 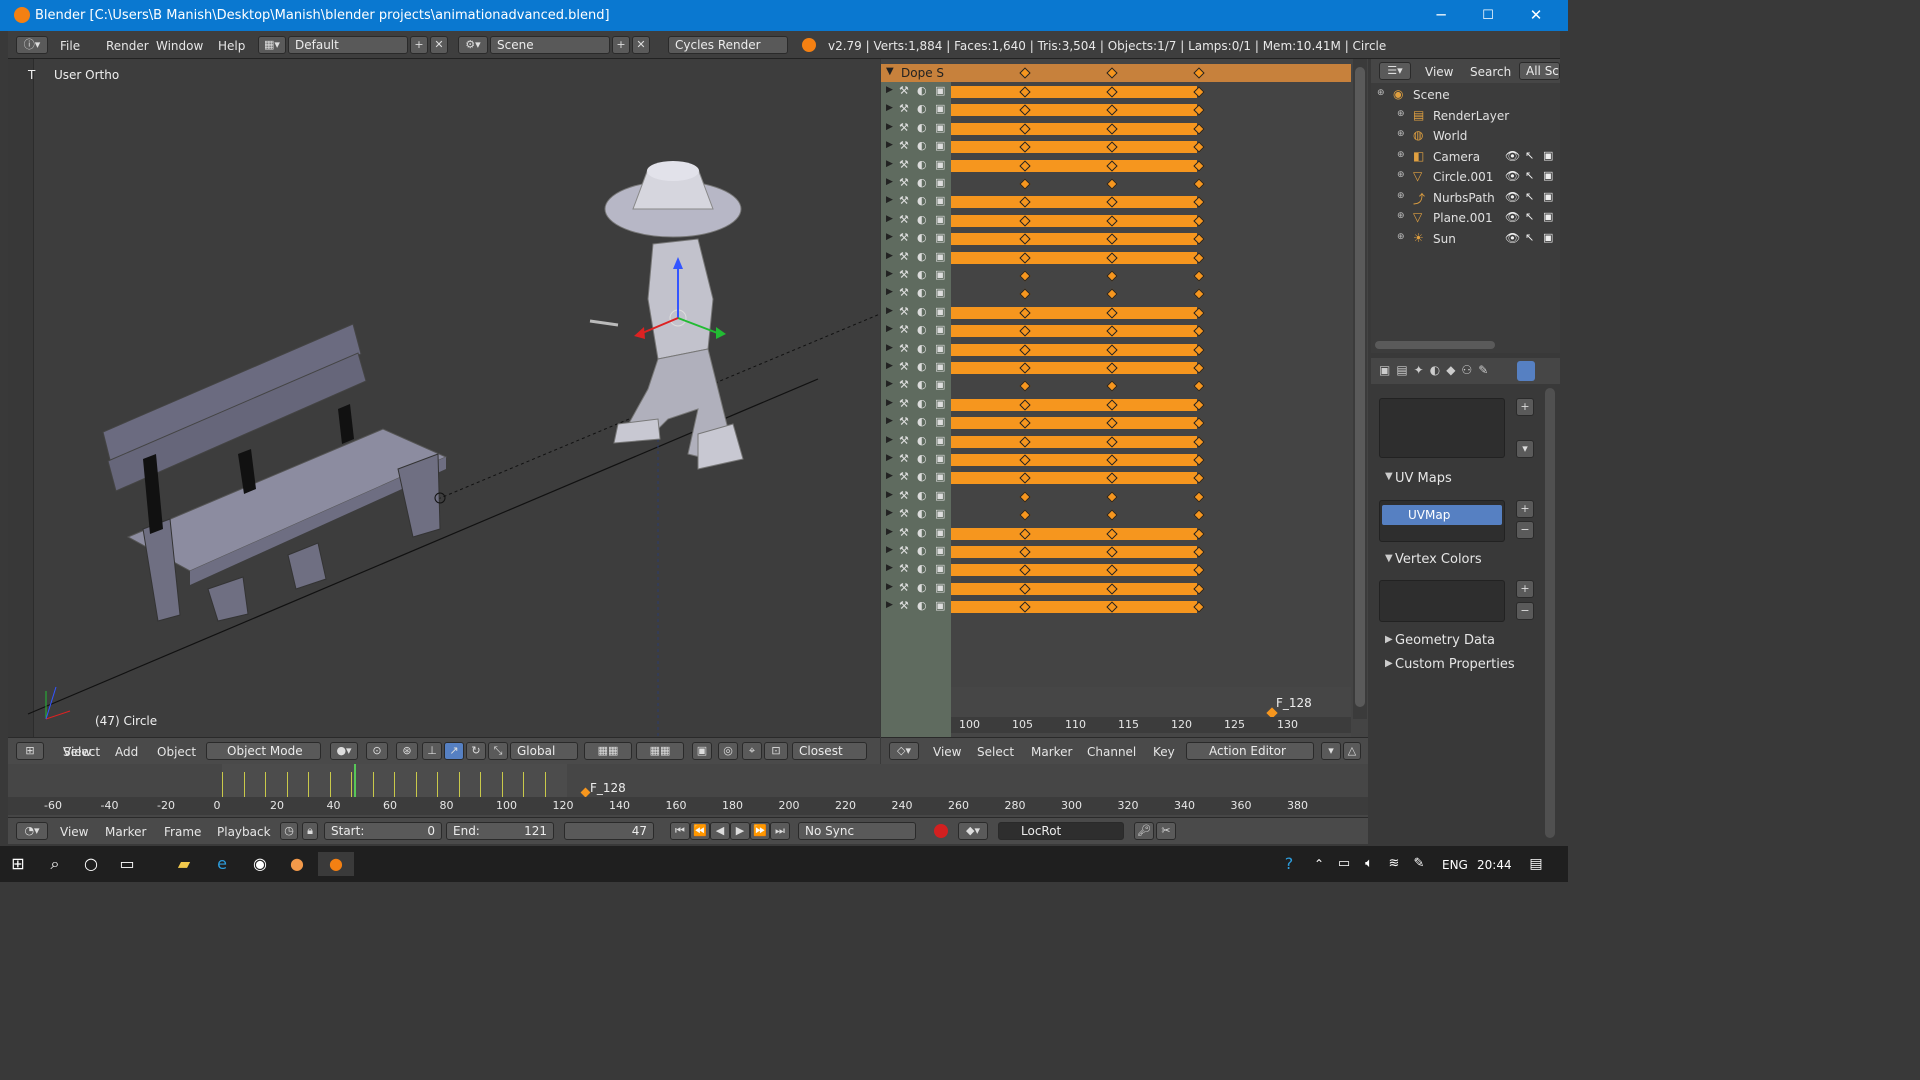 What do you see at coordinates (184, 864) in the screenshot?
I see `file-explorer-icon: ▰` at bounding box center [184, 864].